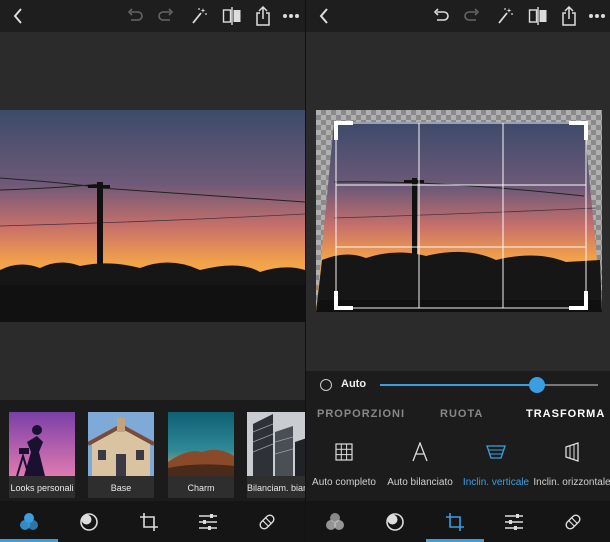 The image size is (610, 542). Describe the element at coordinates (344, 482) in the screenshot. I see `tool-label: Auto completo` at that location.